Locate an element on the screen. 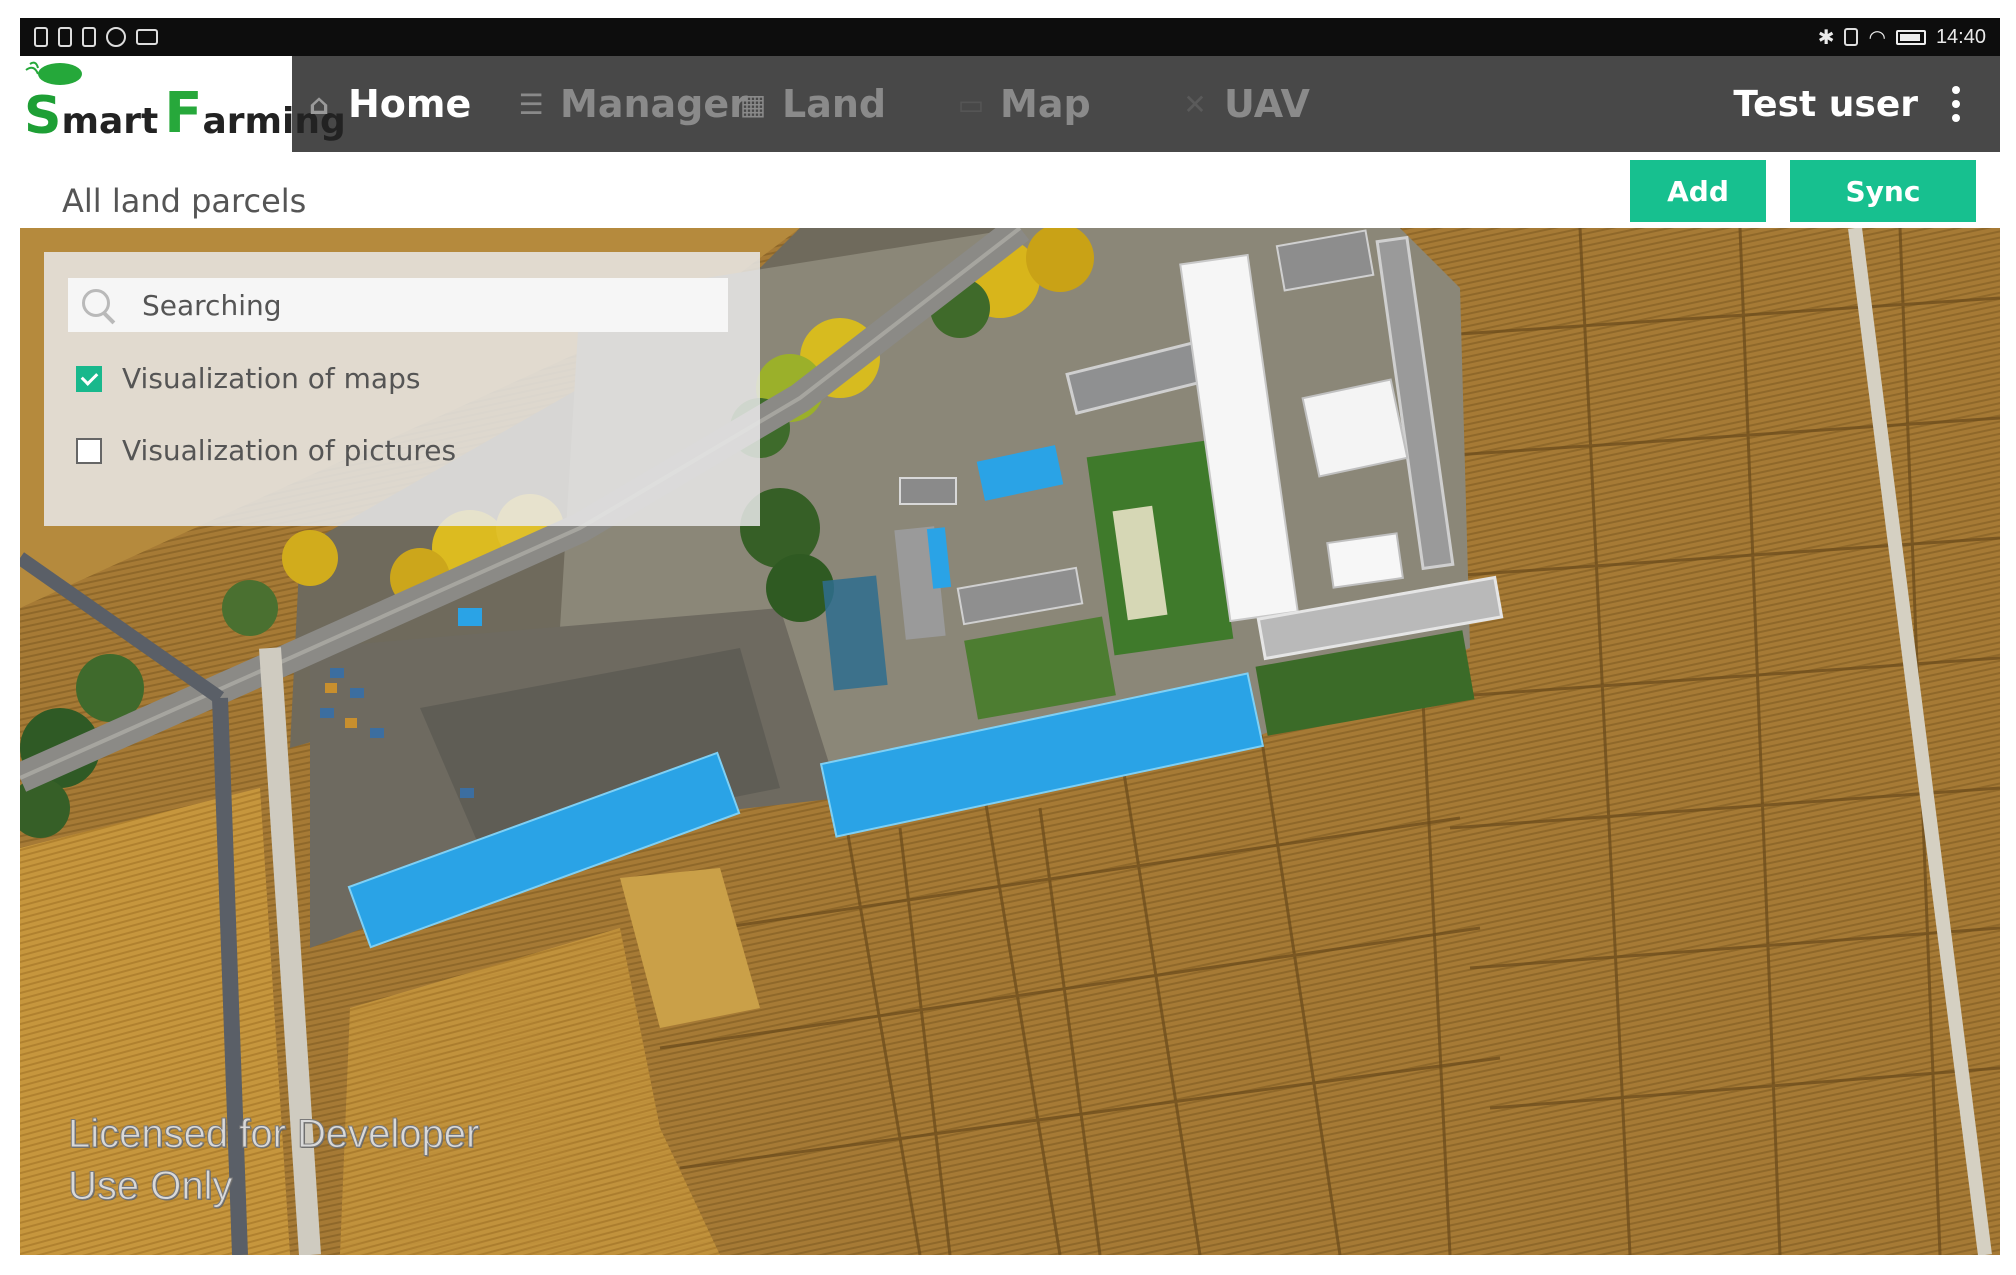  pictures-checkbox is located at coordinates (89, 450).